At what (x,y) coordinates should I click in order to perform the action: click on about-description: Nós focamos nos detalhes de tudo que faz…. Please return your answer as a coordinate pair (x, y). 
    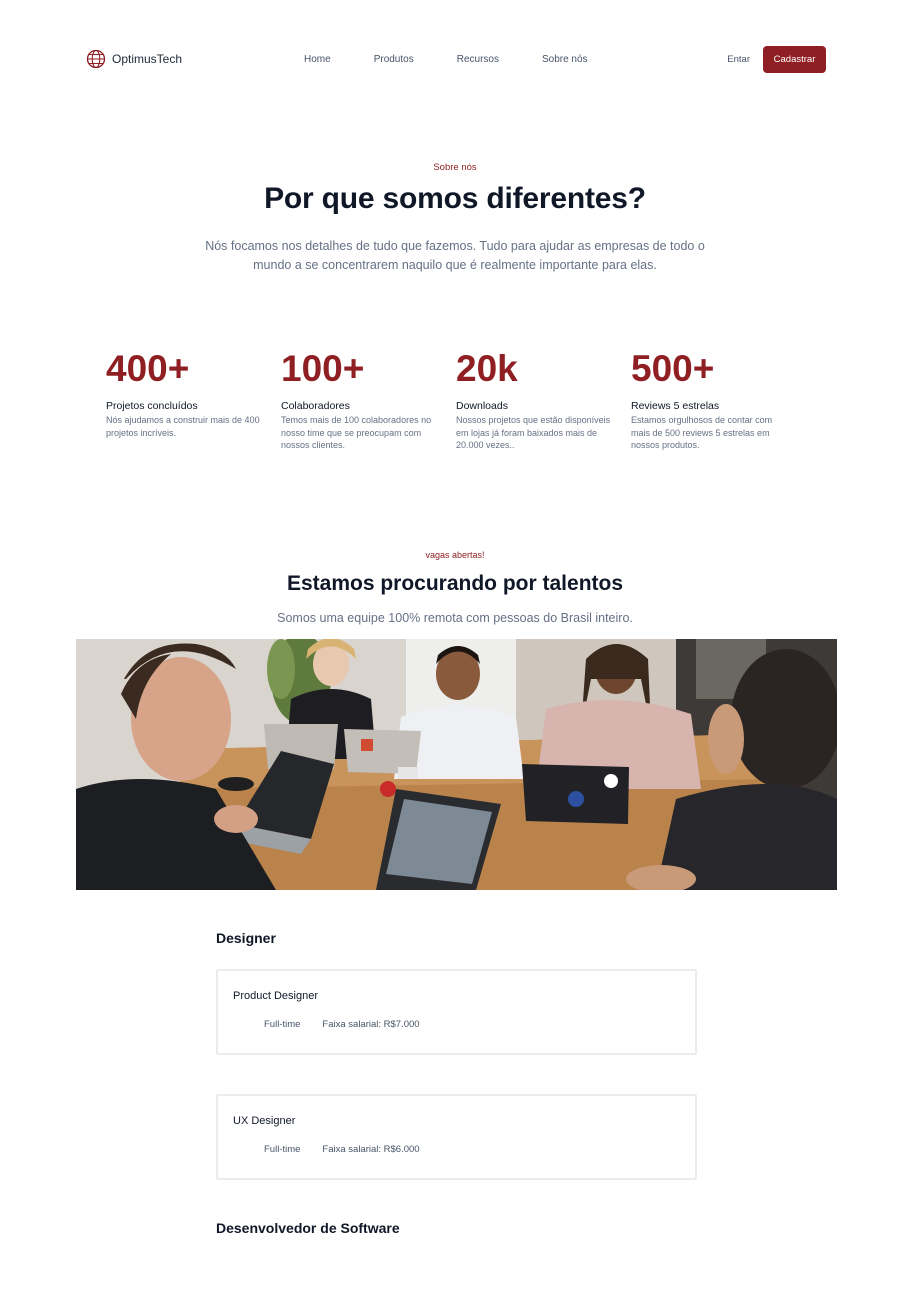
    Looking at the image, I should click on (455, 255).